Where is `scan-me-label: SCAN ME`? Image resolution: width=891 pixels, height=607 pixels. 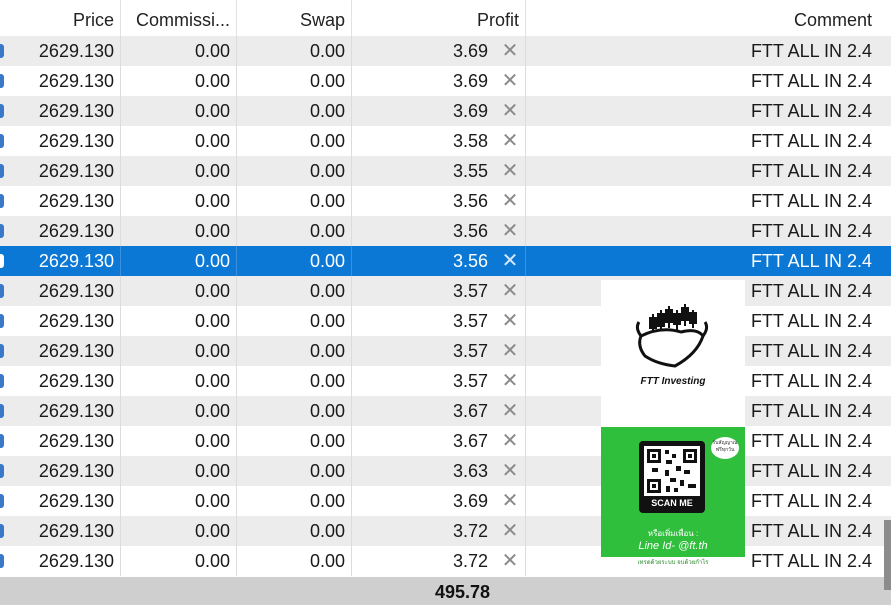 scan-me-label: SCAN ME is located at coordinates (672, 503).